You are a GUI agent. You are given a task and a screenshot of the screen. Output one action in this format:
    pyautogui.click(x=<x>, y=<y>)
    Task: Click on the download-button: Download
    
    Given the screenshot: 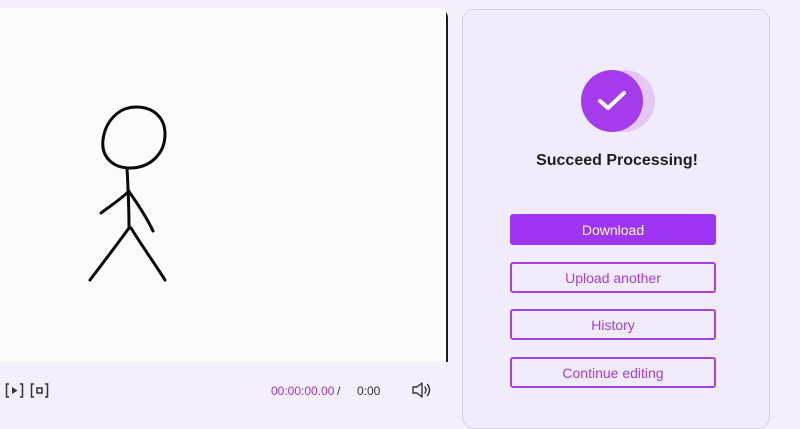 What is the action you would take?
    pyautogui.click(x=613, y=229)
    